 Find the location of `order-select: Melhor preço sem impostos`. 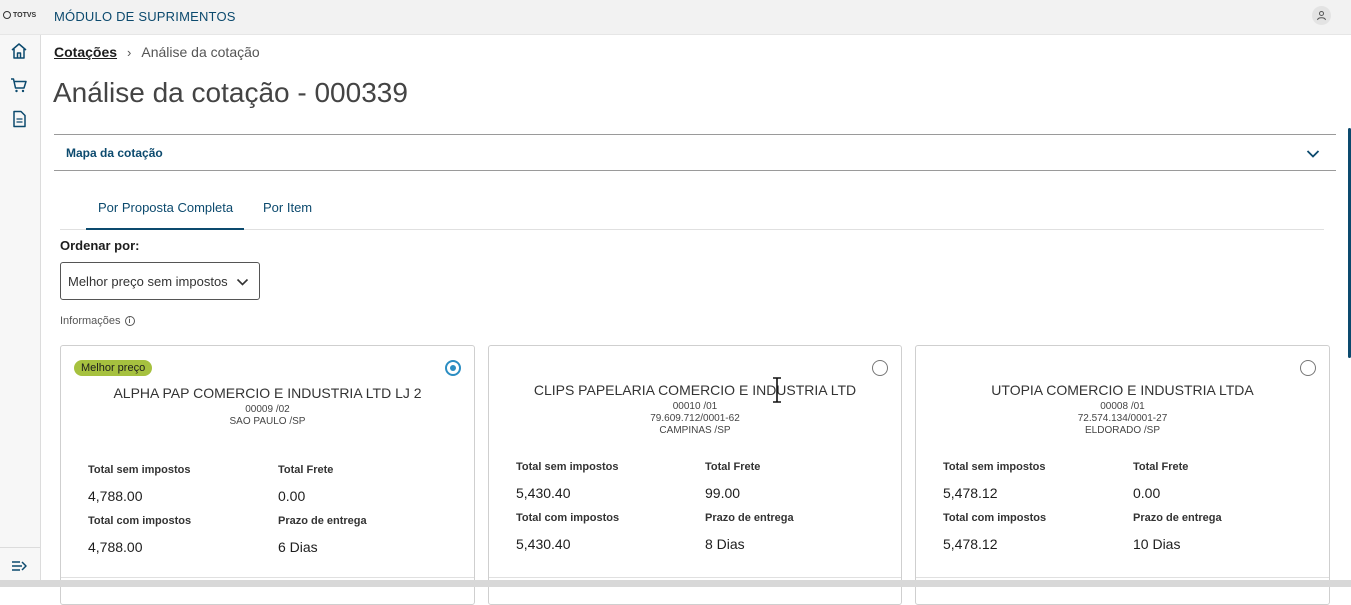

order-select: Melhor preço sem impostos is located at coordinates (160, 281).